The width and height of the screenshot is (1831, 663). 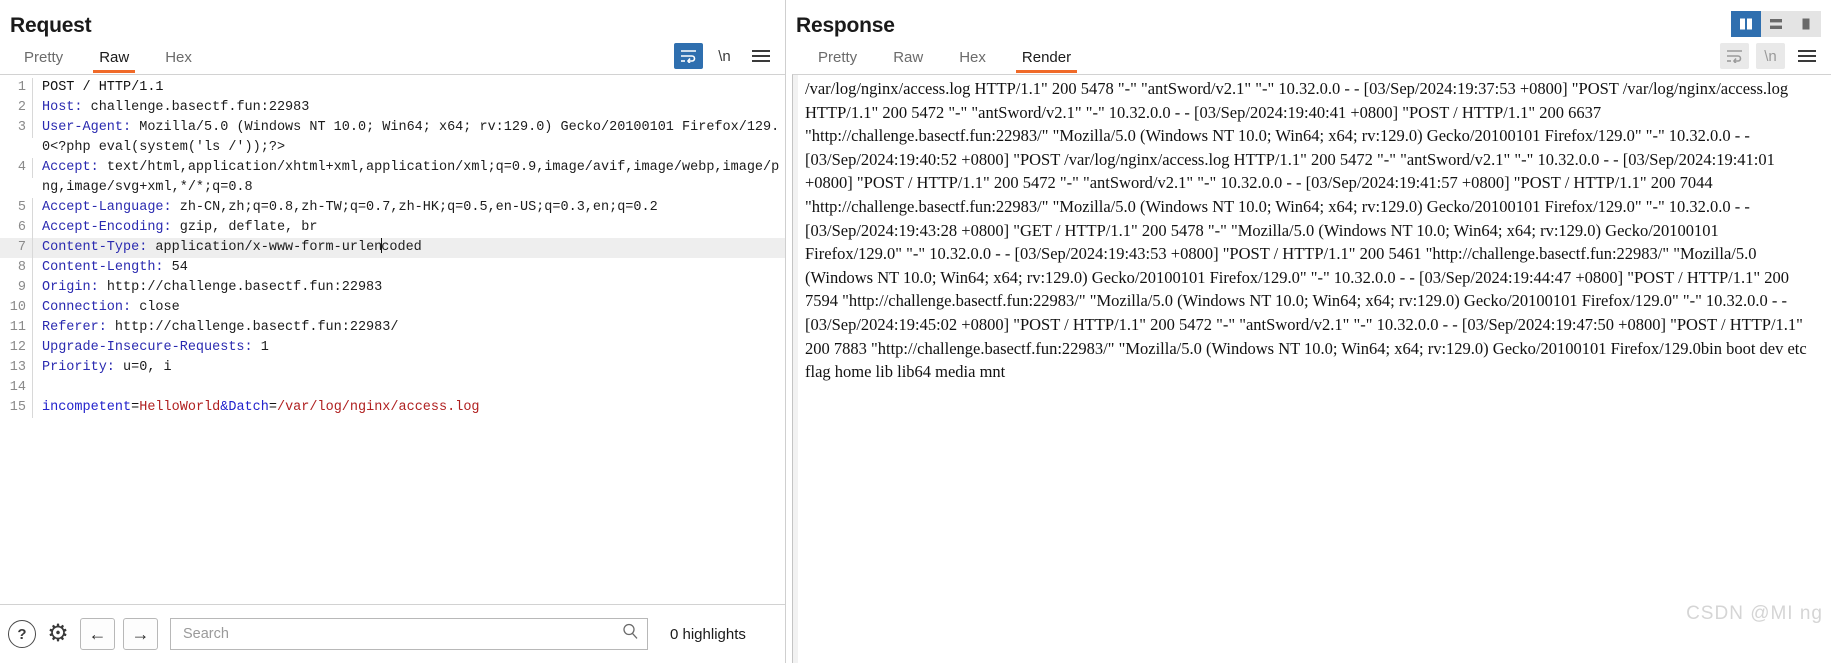 What do you see at coordinates (70, 167) in the screenshot?
I see `header-name: Accept:` at bounding box center [70, 167].